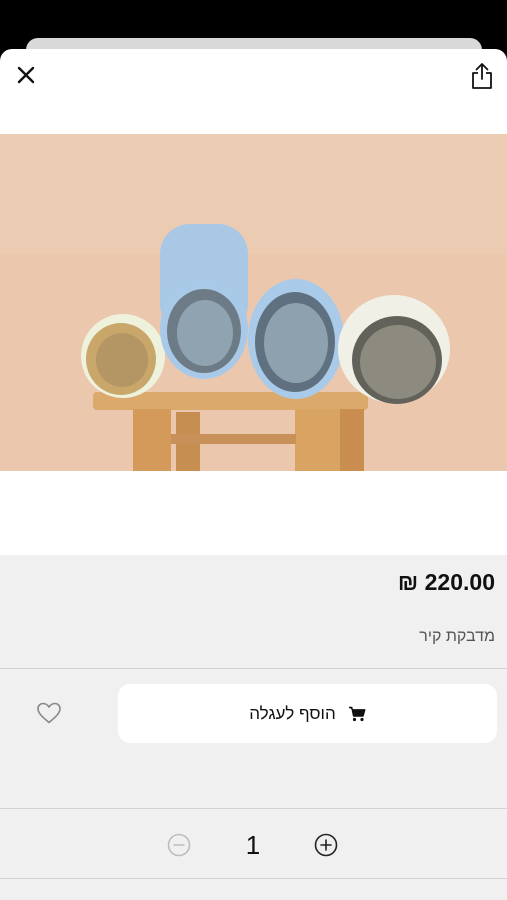  I want to click on quantity-decrement-button, so click(179, 845).